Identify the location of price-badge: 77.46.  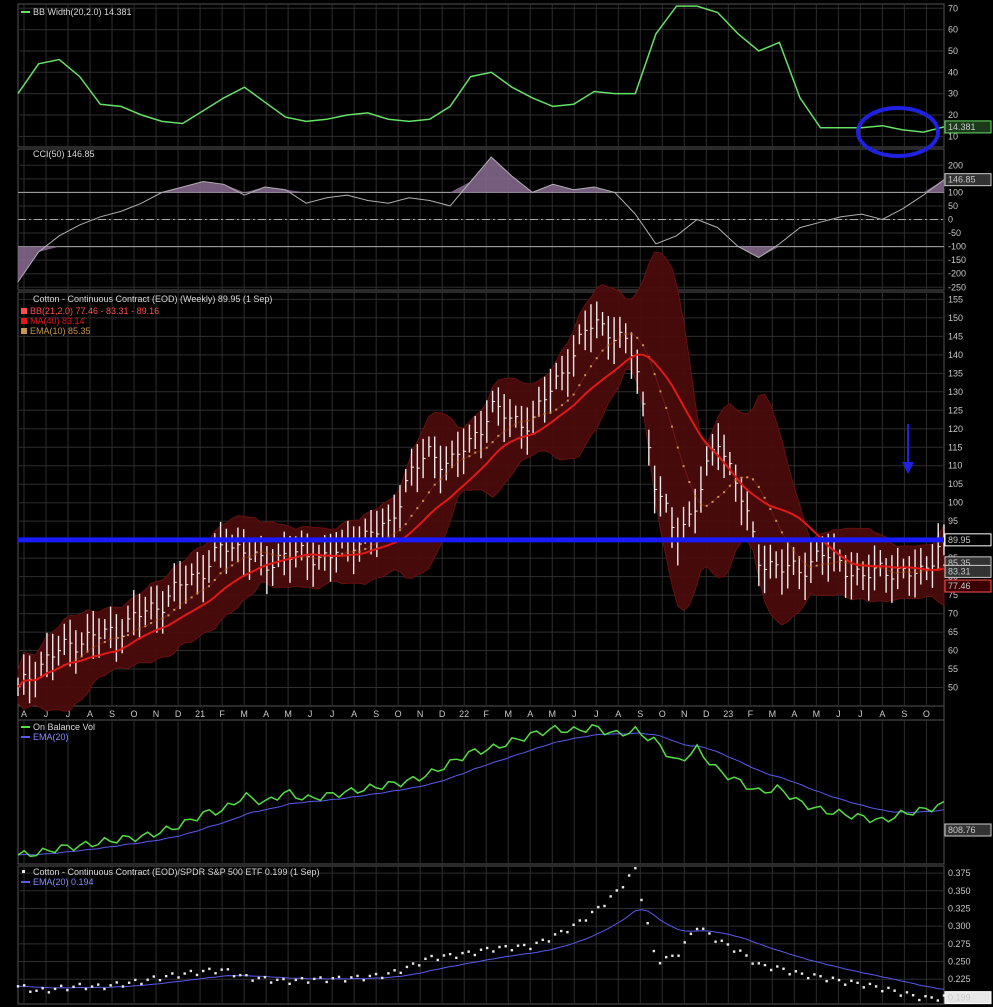
(959, 586).